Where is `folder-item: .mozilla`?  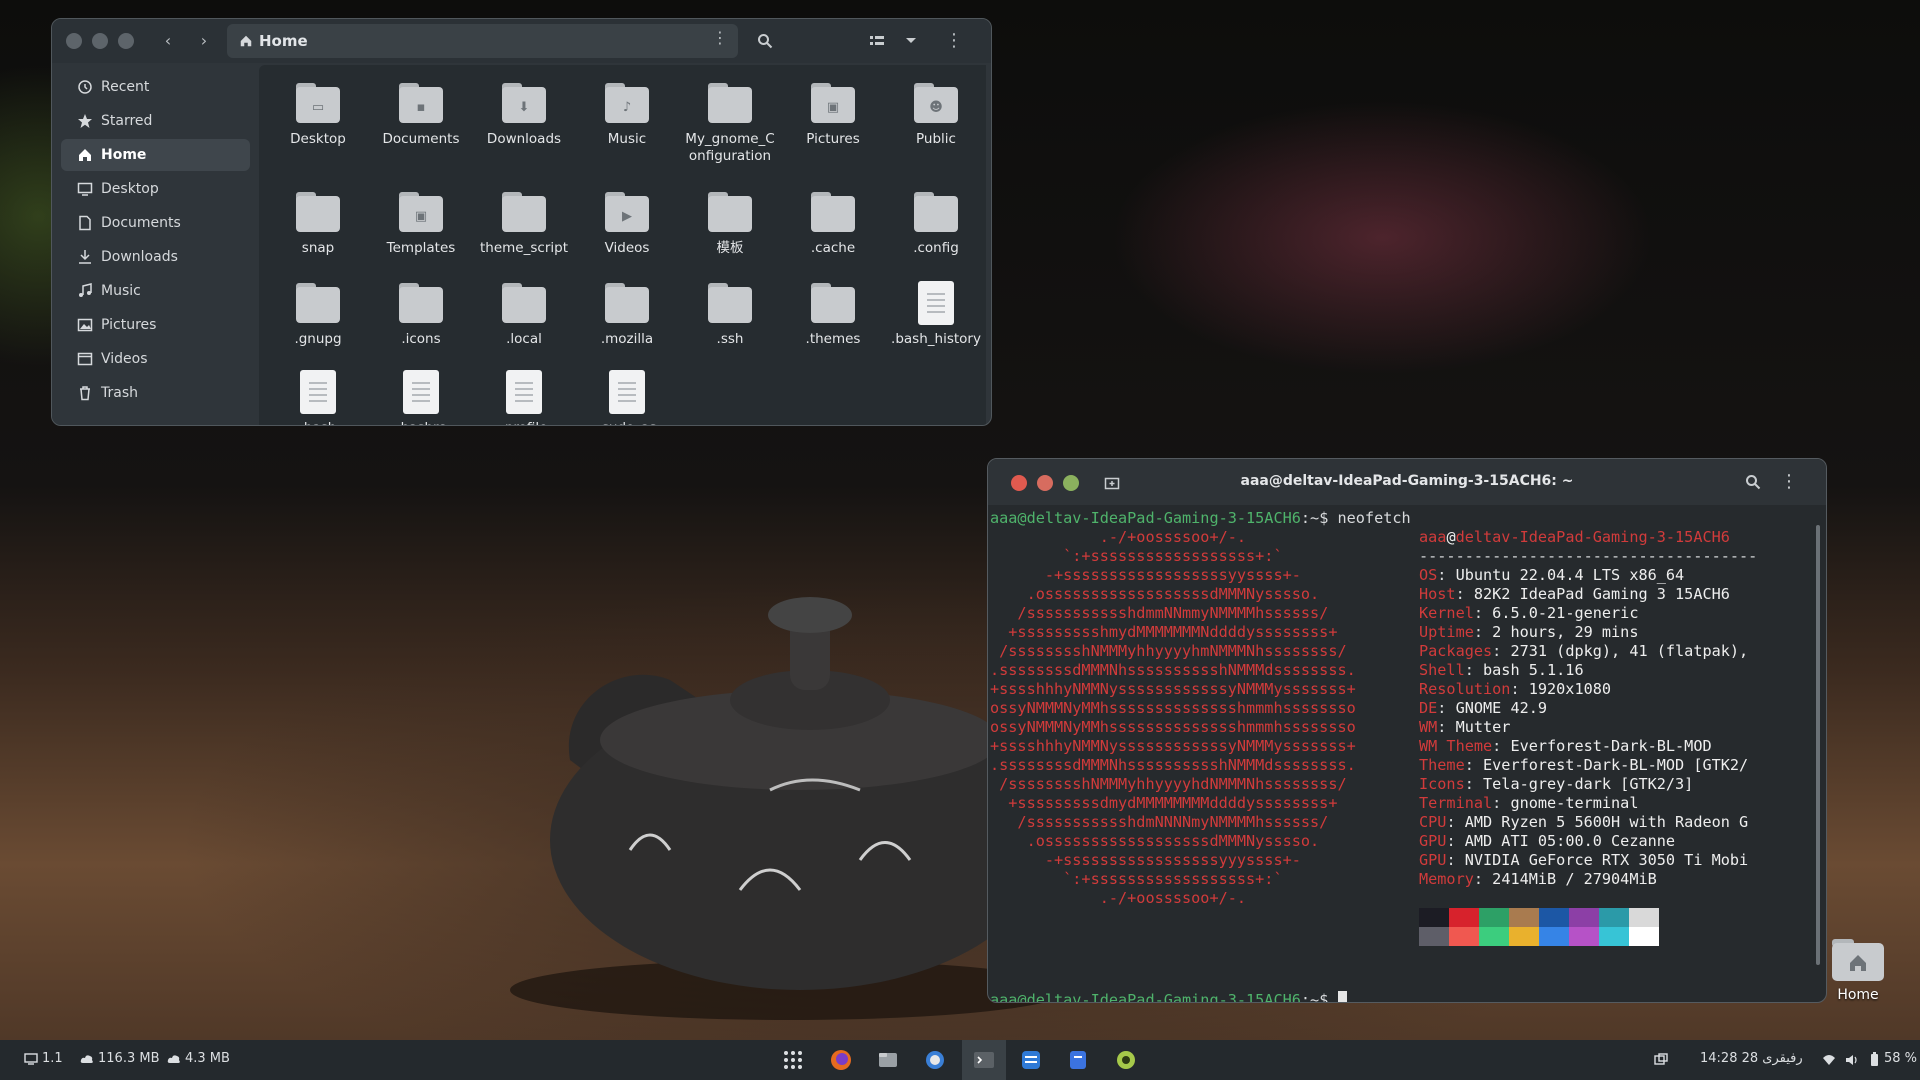 folder-item: .mozilla is located at coordinates (627, 314).